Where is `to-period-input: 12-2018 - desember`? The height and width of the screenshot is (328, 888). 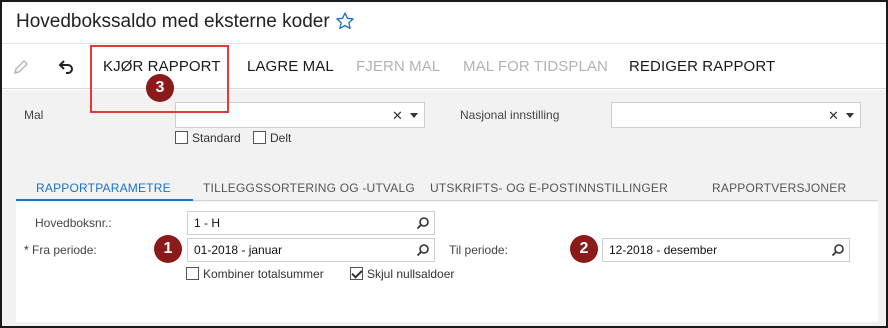
to-period-input: 12-2018 - desember is located at coordinates (726, 250).